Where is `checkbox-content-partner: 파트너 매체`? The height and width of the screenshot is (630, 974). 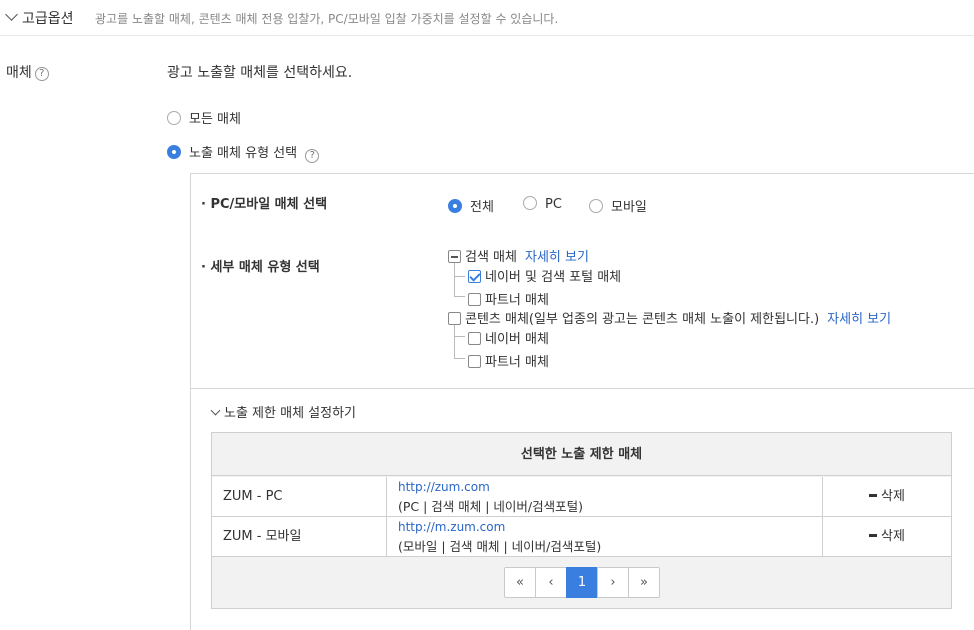
checkbox-content-partner: 파트너 매체 is located at coordinates (508, 360).